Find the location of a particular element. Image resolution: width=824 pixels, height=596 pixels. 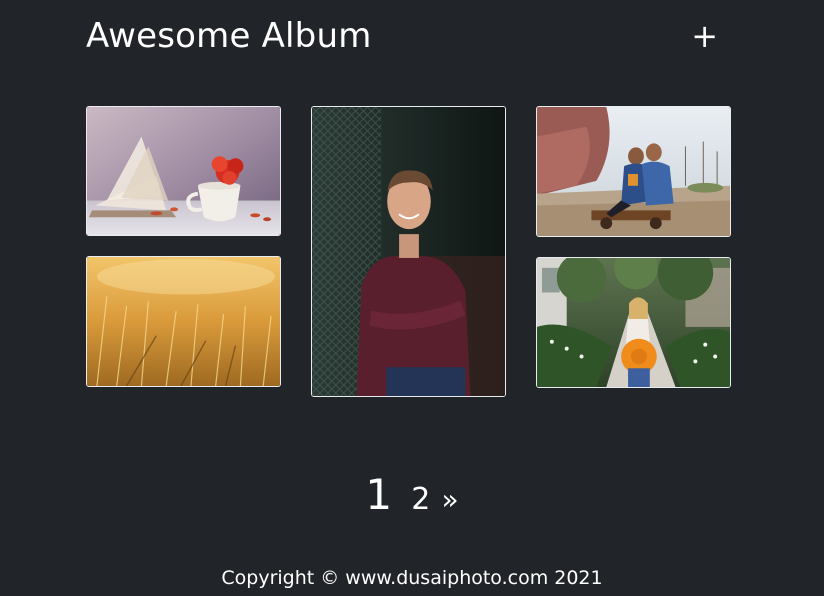

kids-photo-image is located at coordinates (633, 171).